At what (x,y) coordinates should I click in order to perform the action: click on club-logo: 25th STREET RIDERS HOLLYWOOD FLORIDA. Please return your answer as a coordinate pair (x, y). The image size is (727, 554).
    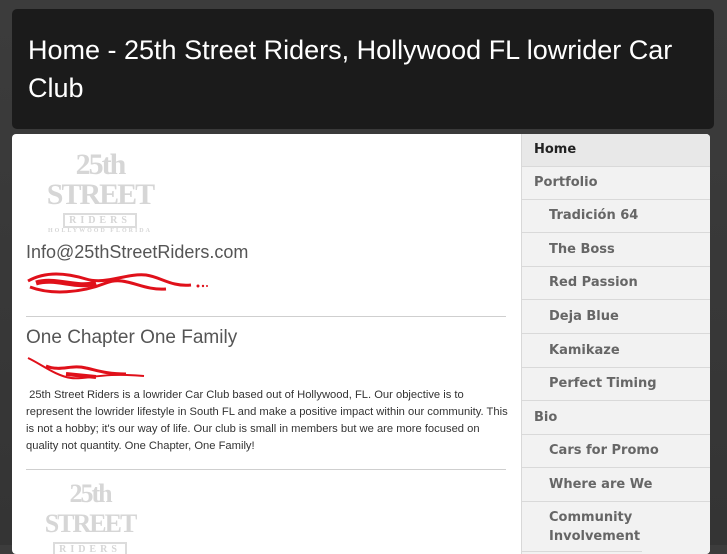
    Looking at the image, I should click on (100, 191).